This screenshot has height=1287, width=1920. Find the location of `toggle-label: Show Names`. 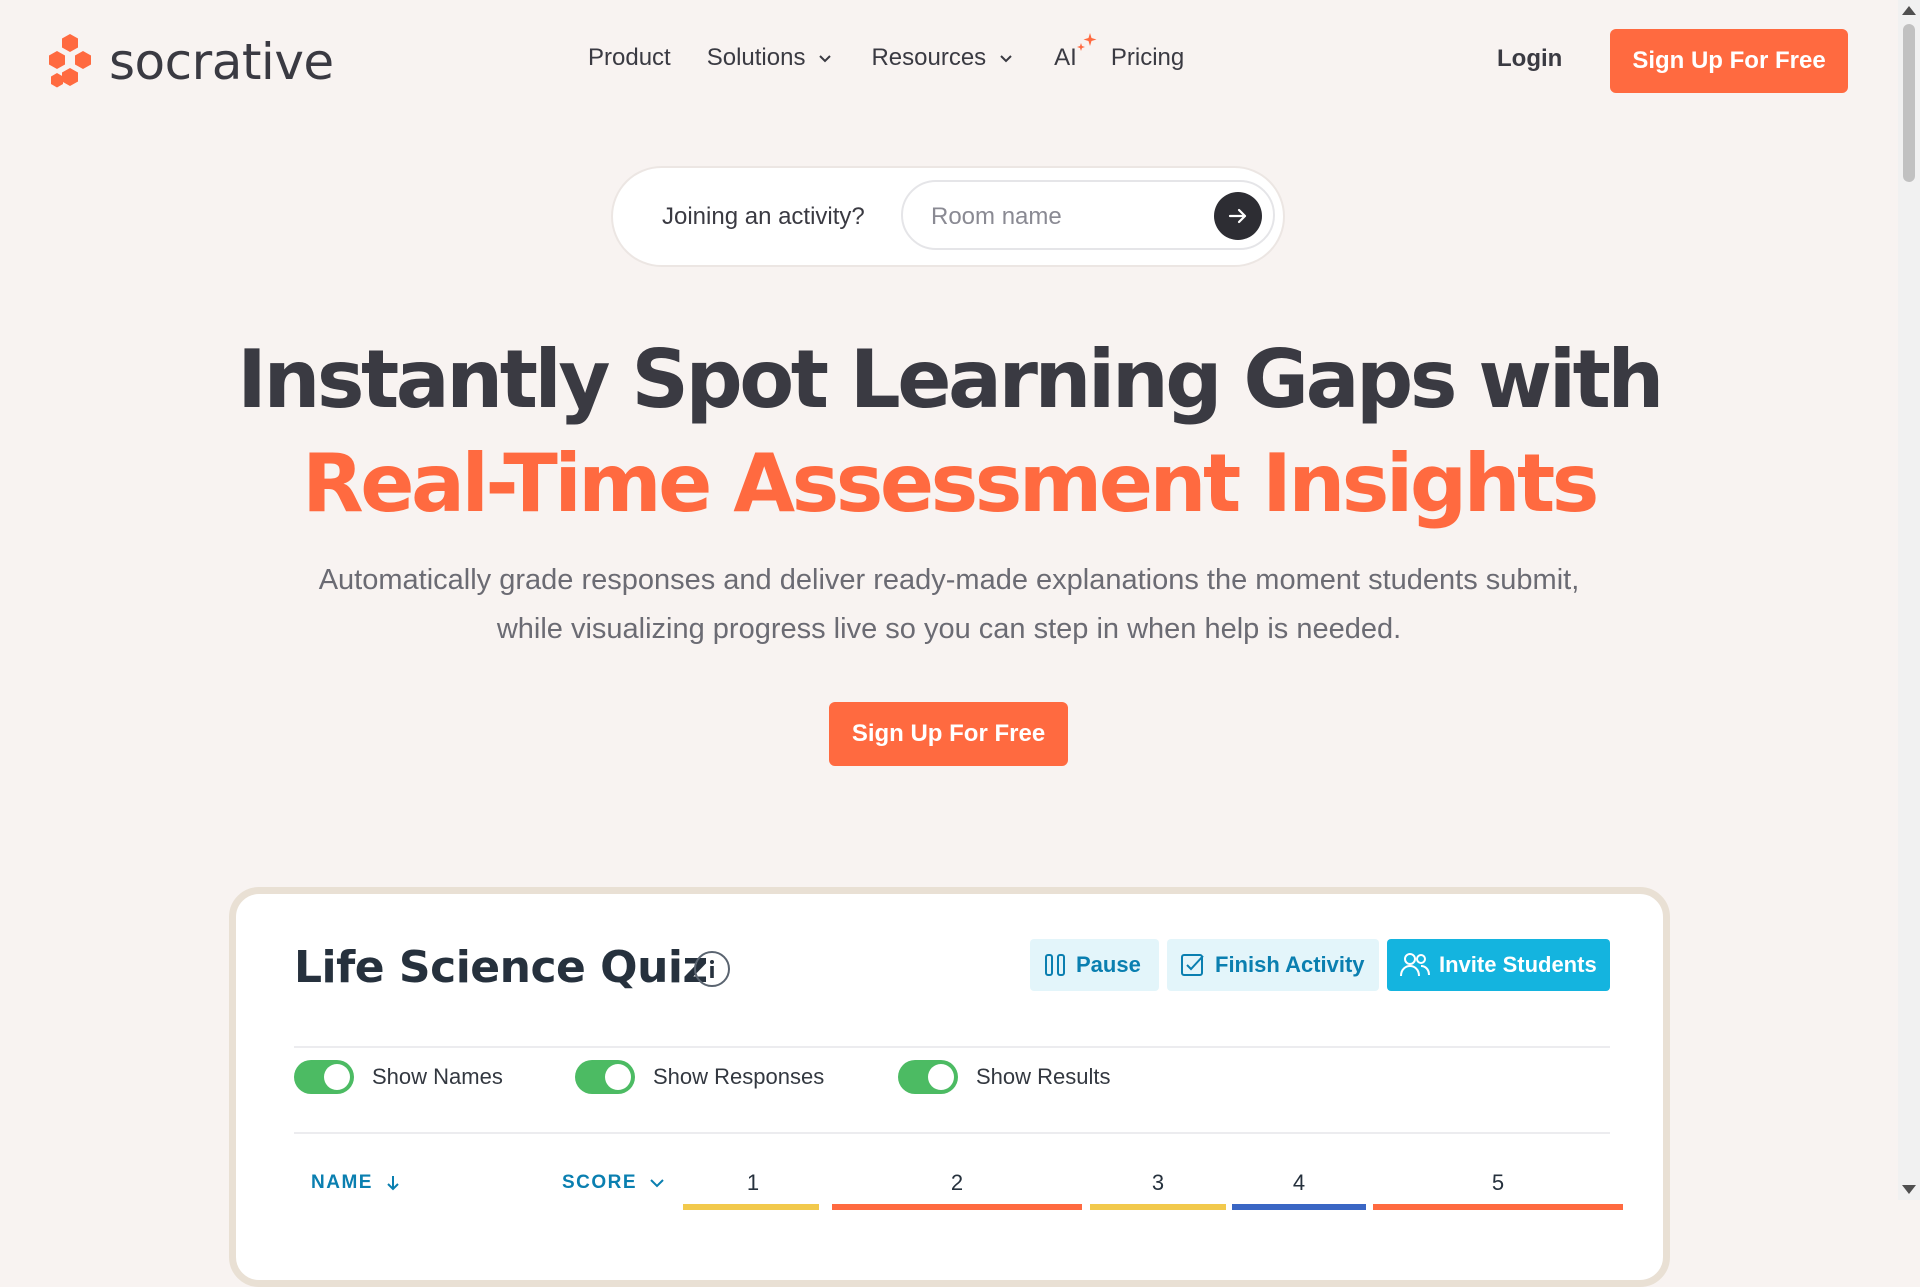

toggle-label: Show Names is located at coordinates (437, 1076).